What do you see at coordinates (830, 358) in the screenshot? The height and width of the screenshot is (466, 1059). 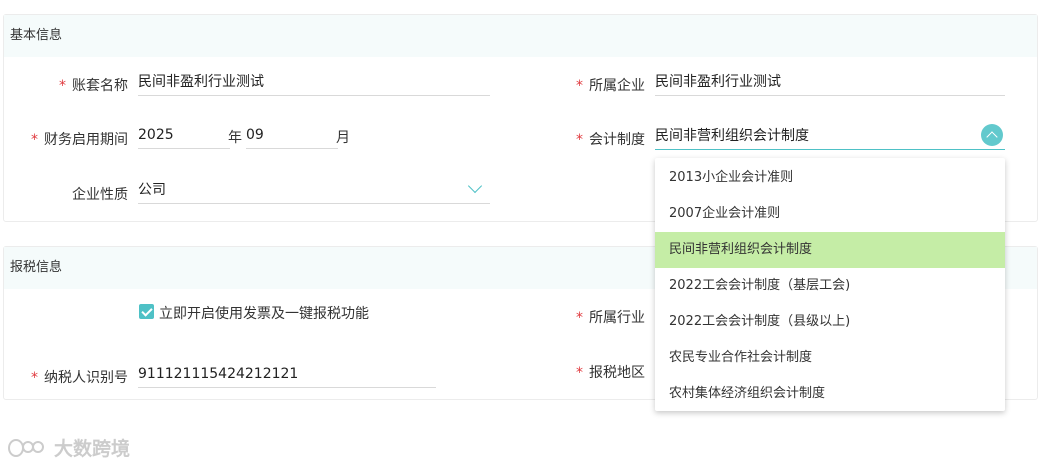 I see `dropdown-option: 农民专业合作社会计制度` at bounding box center [830, 358].